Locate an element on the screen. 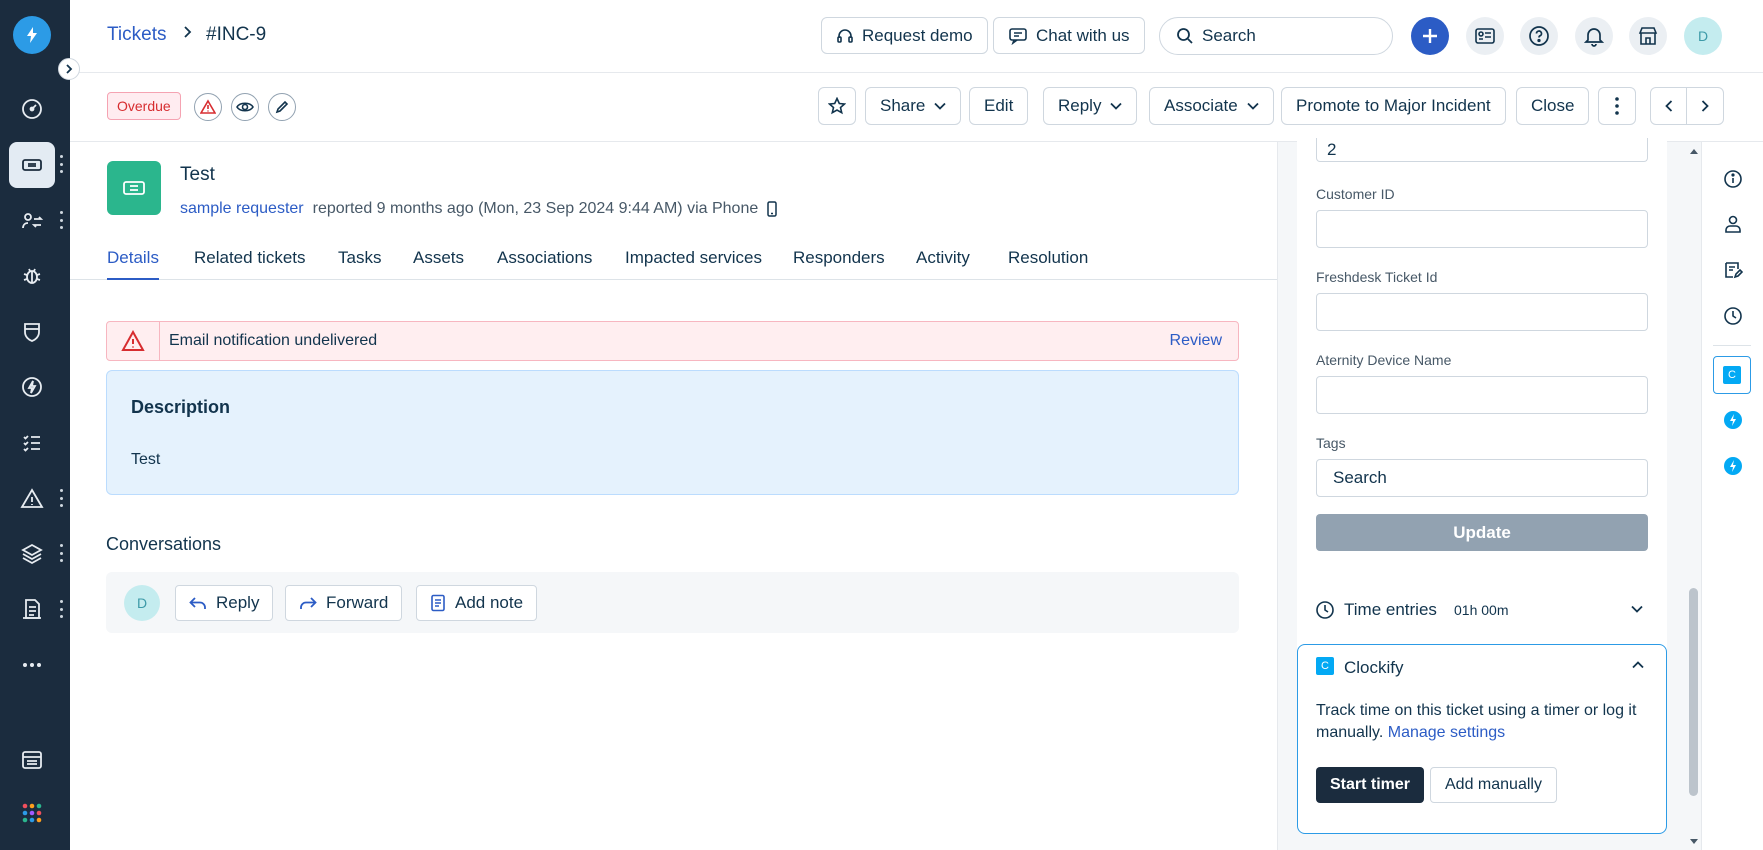 Image resolution: width=1763 pixels, height=850 pixels. notifications-button is located at coordinates (1594, 36).